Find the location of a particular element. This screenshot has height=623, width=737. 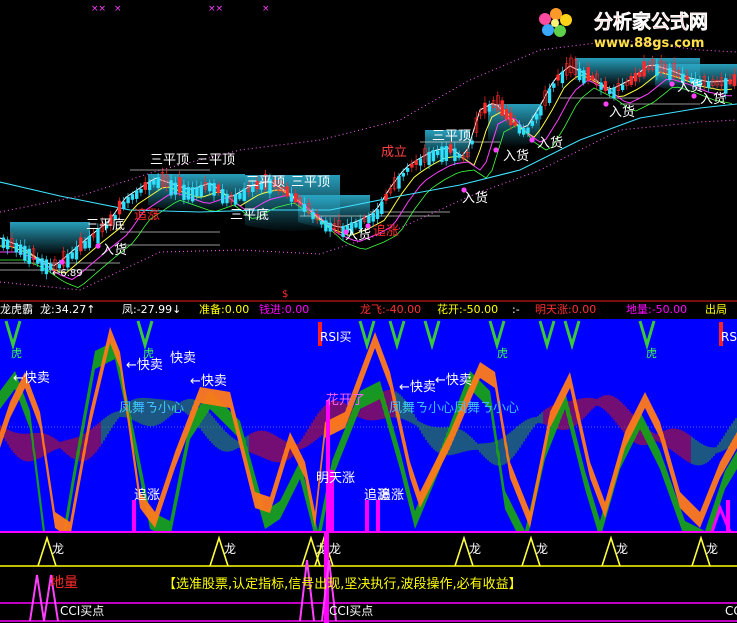

chase-rise-label: 追涨 is located at coordinates (391, 495).